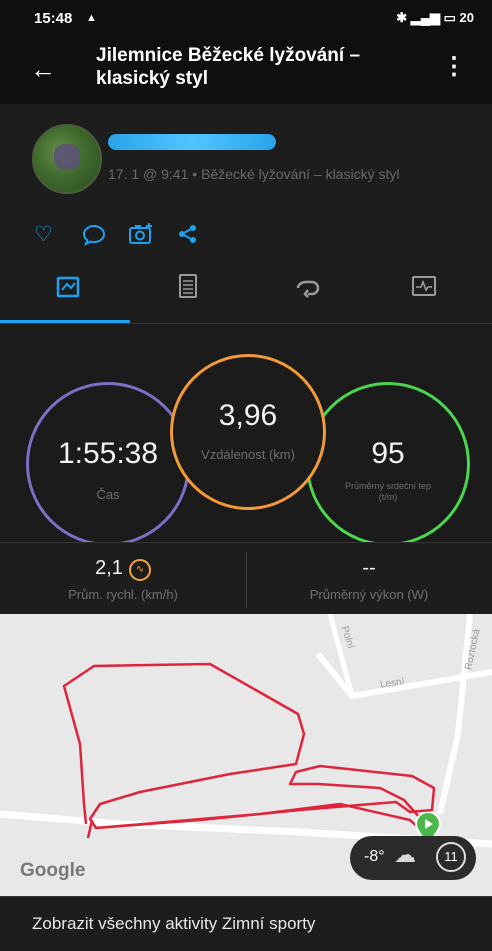 This screenshot has height=951, width=492. Describe the element at coordinates (53, 18) in the screenshot. I see `status-time: 15:48` at that location.